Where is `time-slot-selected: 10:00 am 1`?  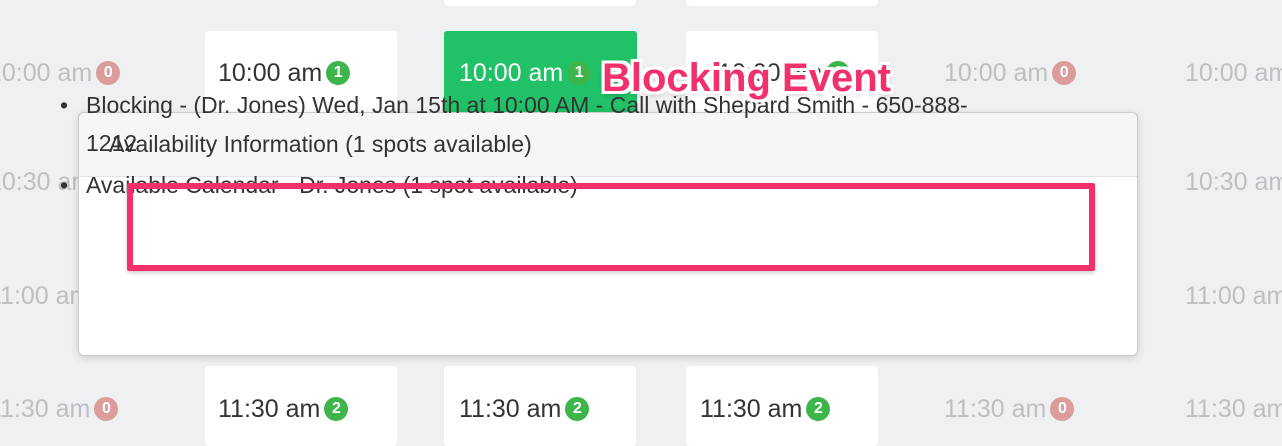 time-slot-selected: 10:00 am 1 is located at coordinates (525, 73).